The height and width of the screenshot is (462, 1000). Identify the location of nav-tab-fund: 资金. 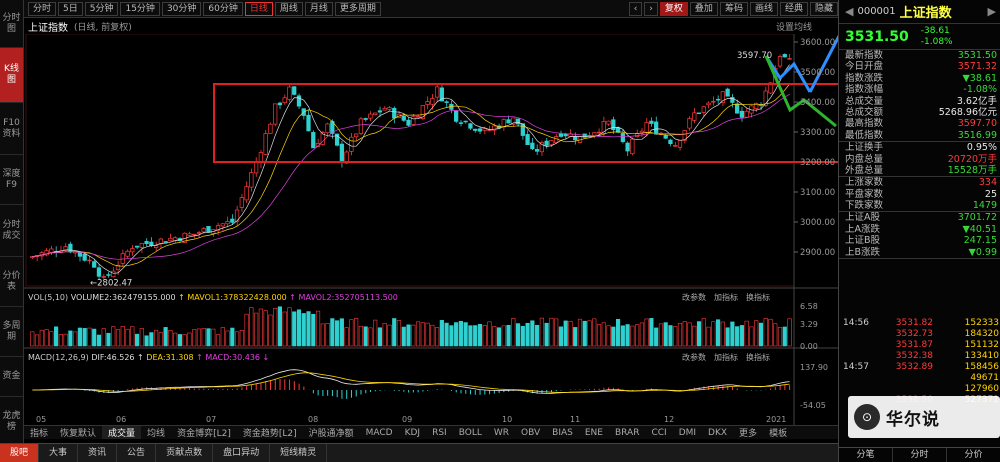
(11, 377).